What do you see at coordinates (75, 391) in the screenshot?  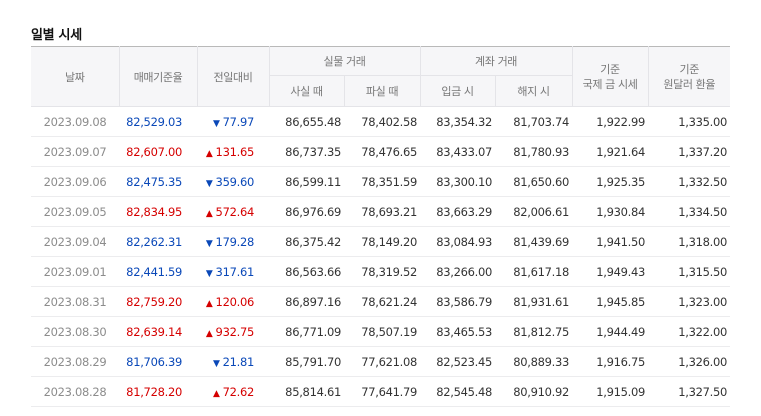 I see `cell-date: 2023.08.28` at bounding box center [75, 391].